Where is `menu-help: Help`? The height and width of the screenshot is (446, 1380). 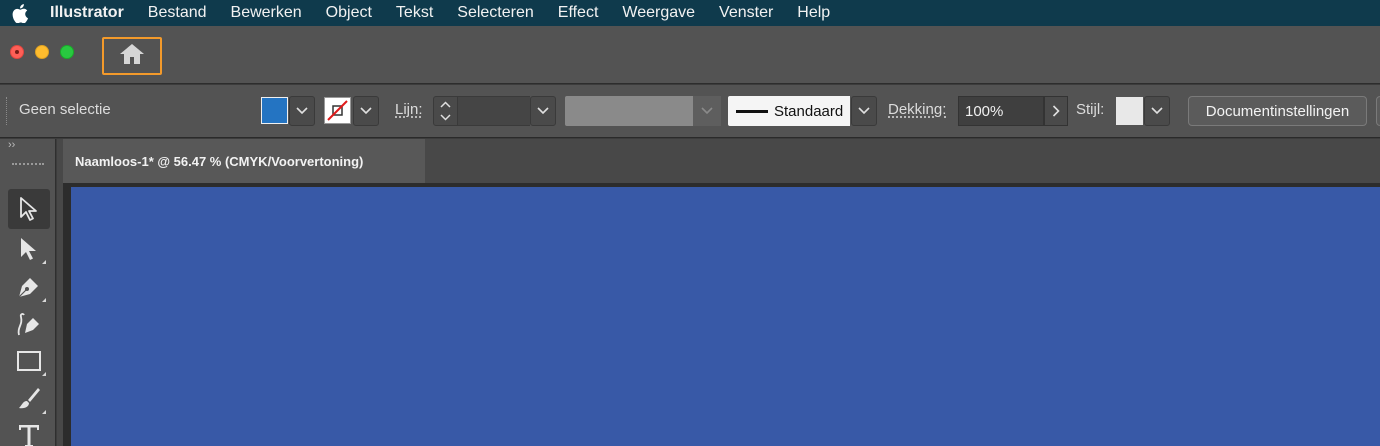
menu-help: Help is located at coordinates (813, 13).